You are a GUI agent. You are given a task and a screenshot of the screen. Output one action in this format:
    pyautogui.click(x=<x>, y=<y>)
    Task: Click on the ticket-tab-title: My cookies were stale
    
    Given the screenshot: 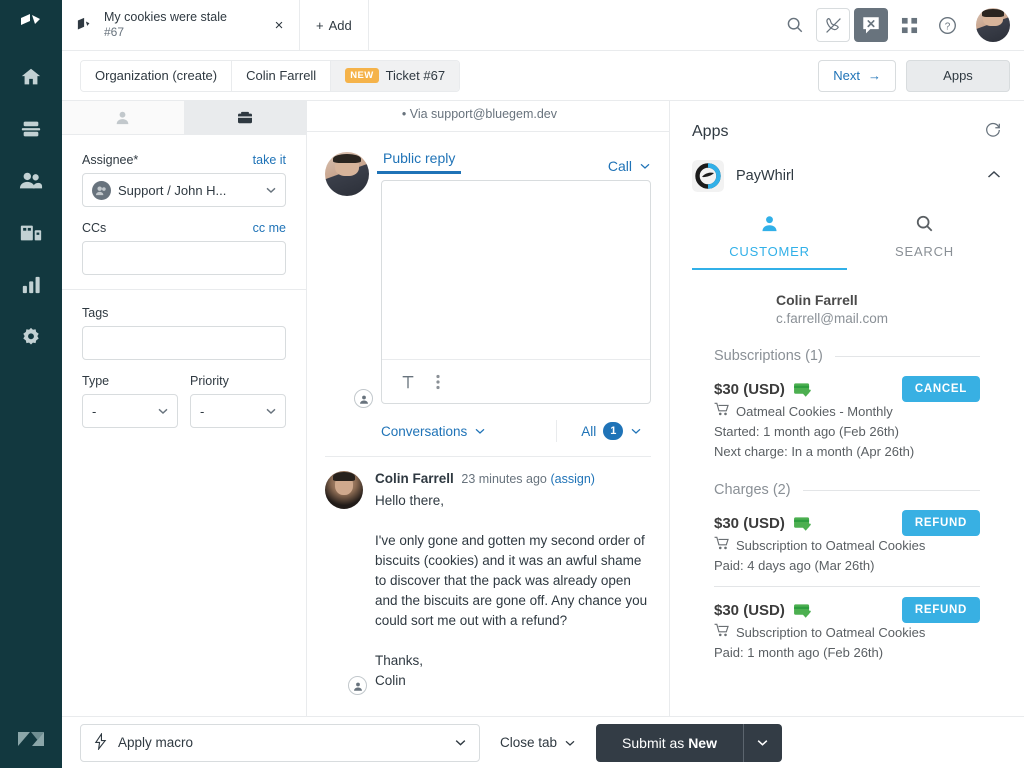 What is the action you would take?
    pyautogui.click(x=165, y=16)
    